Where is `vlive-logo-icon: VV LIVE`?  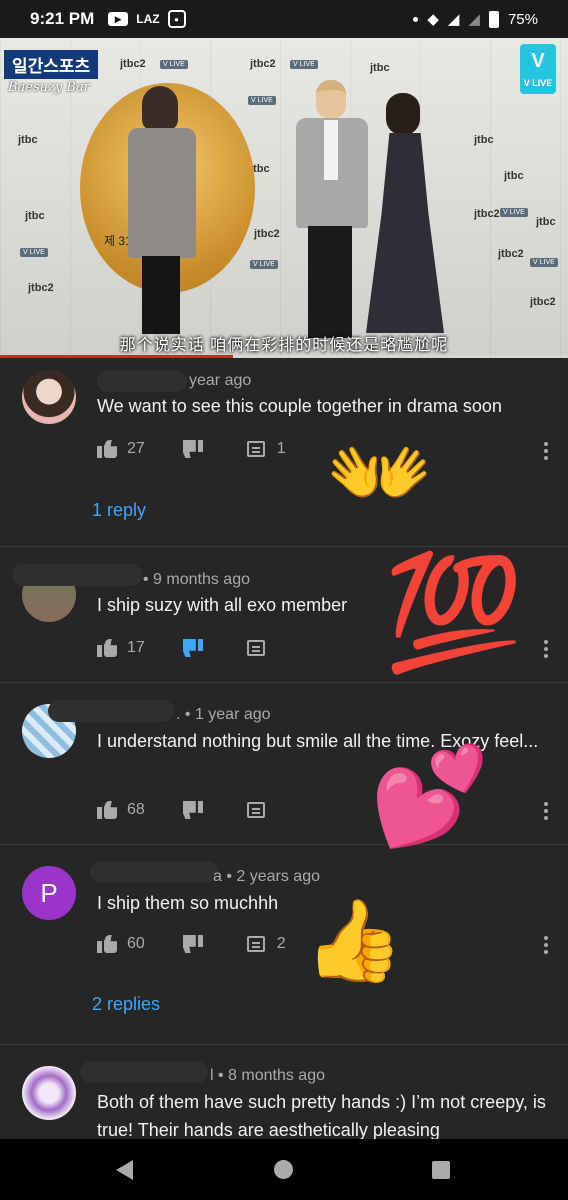
vlive-logo-icon: VV LIVE is located at coordinates (538, 69).